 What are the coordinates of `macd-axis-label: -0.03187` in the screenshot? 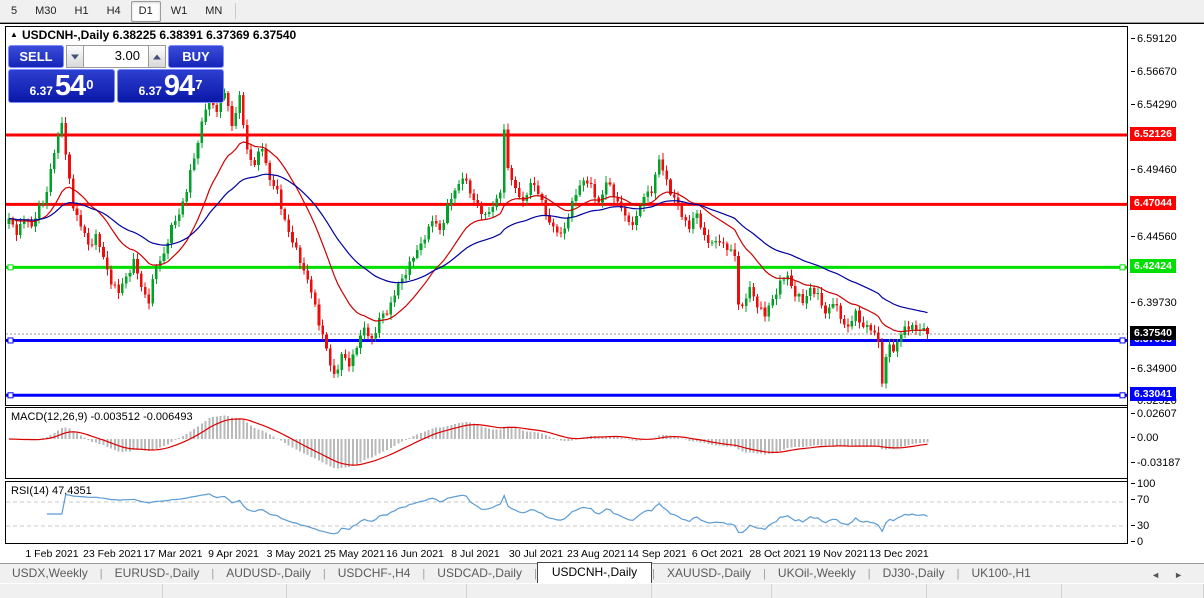 It's located at (1155, 463).